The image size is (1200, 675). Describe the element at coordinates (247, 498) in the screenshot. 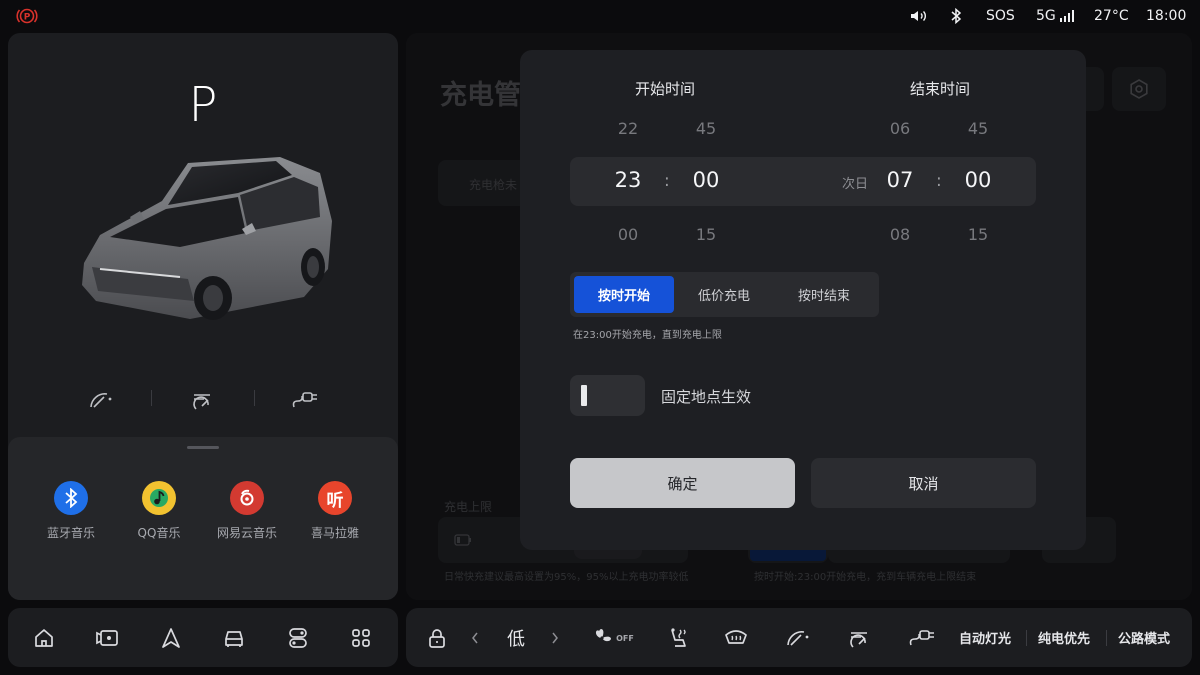

I see `netease-music-icon` at that location.